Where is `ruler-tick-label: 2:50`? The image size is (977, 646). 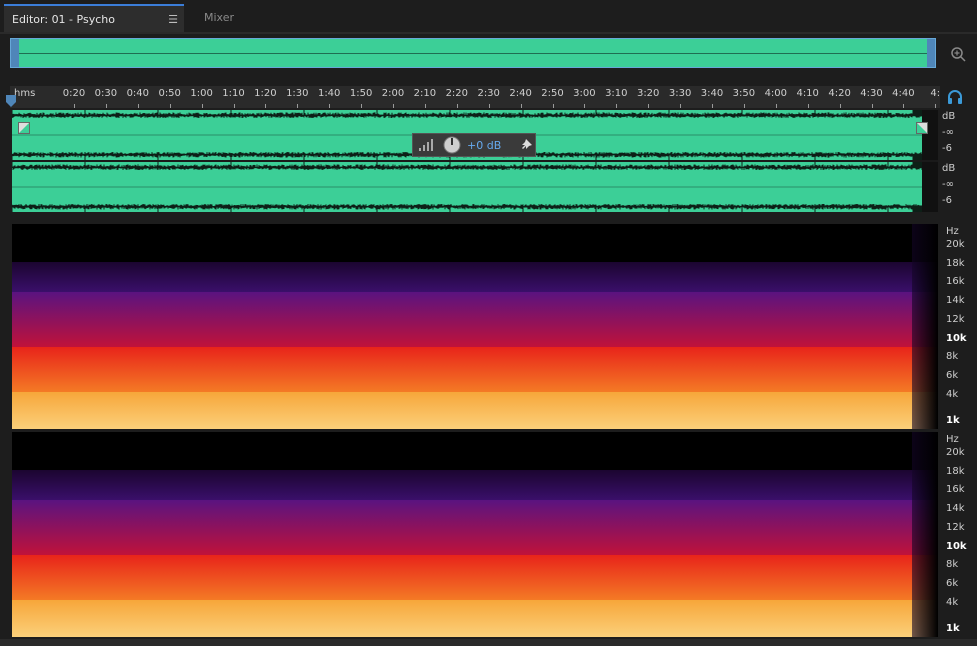 ruler-tick-label: 2:50 is located at coordinates (552, 93).